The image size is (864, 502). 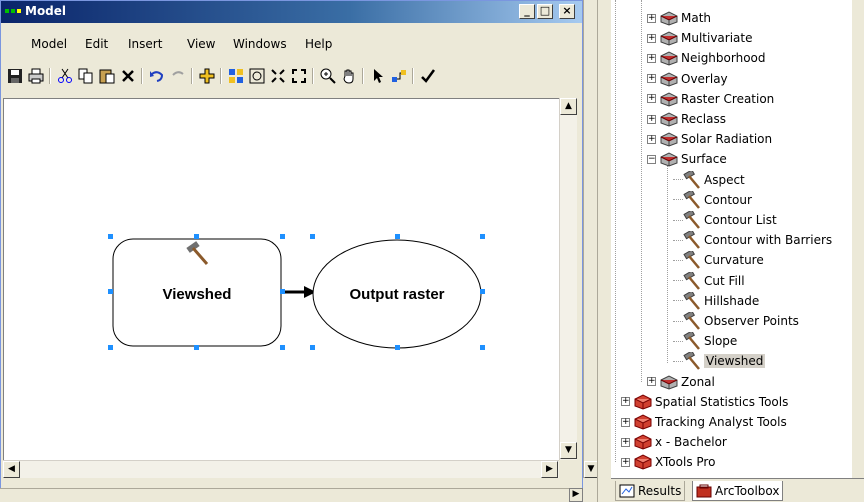 I want to click on results-icon, so click(x=627, y=490).